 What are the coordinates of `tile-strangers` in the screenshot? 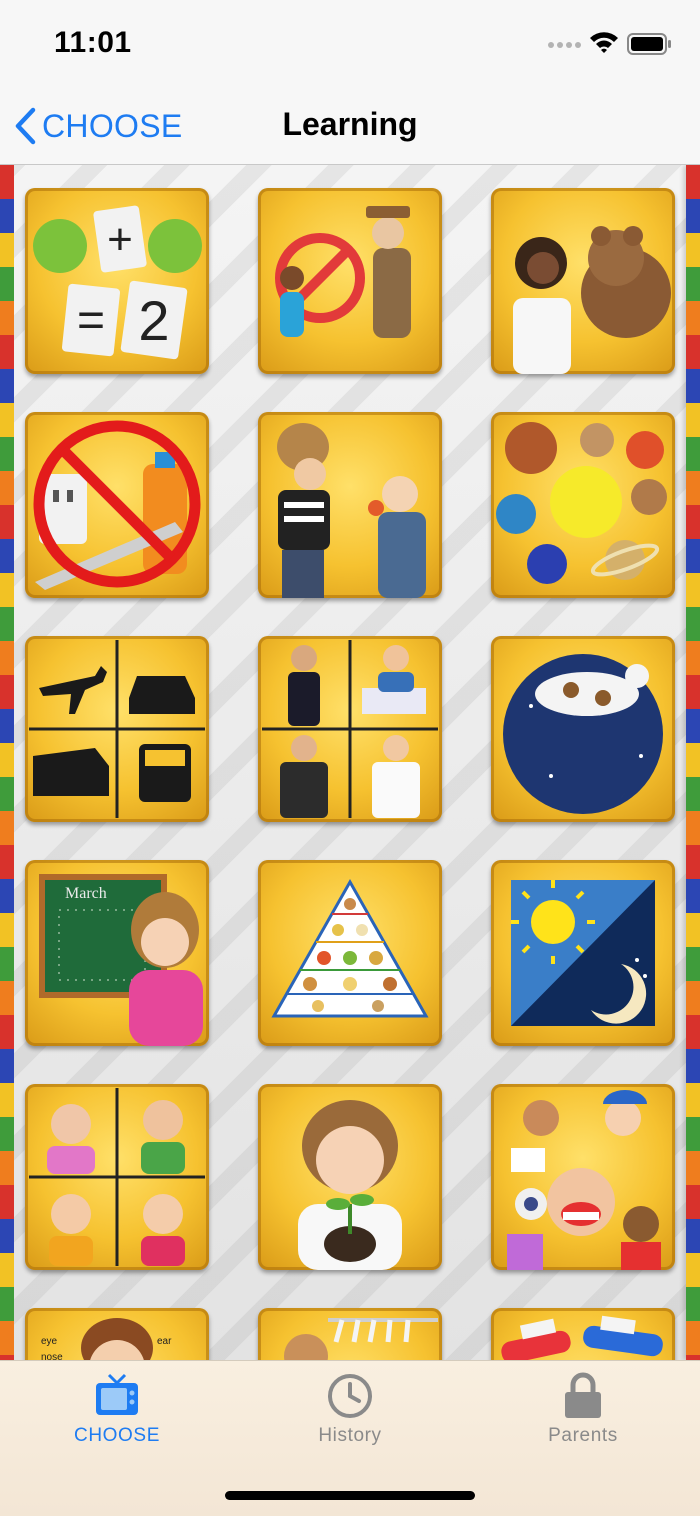 It's located at (350, 281).